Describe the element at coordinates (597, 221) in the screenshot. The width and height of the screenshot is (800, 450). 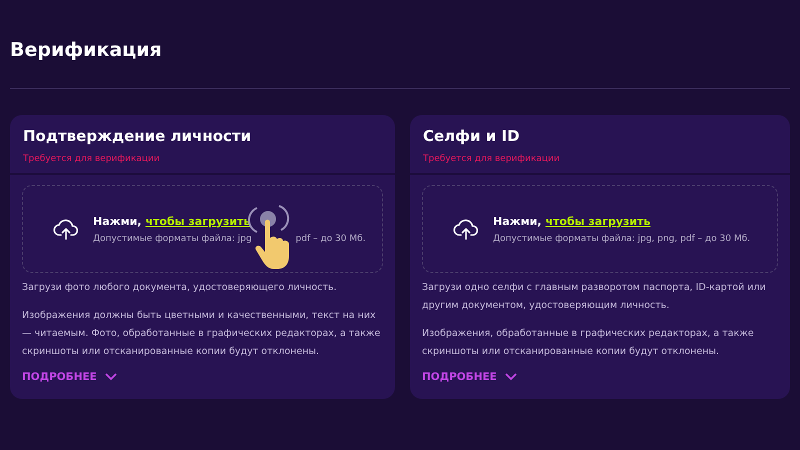
I see `upload-link: чтобы загрузить` at that location.